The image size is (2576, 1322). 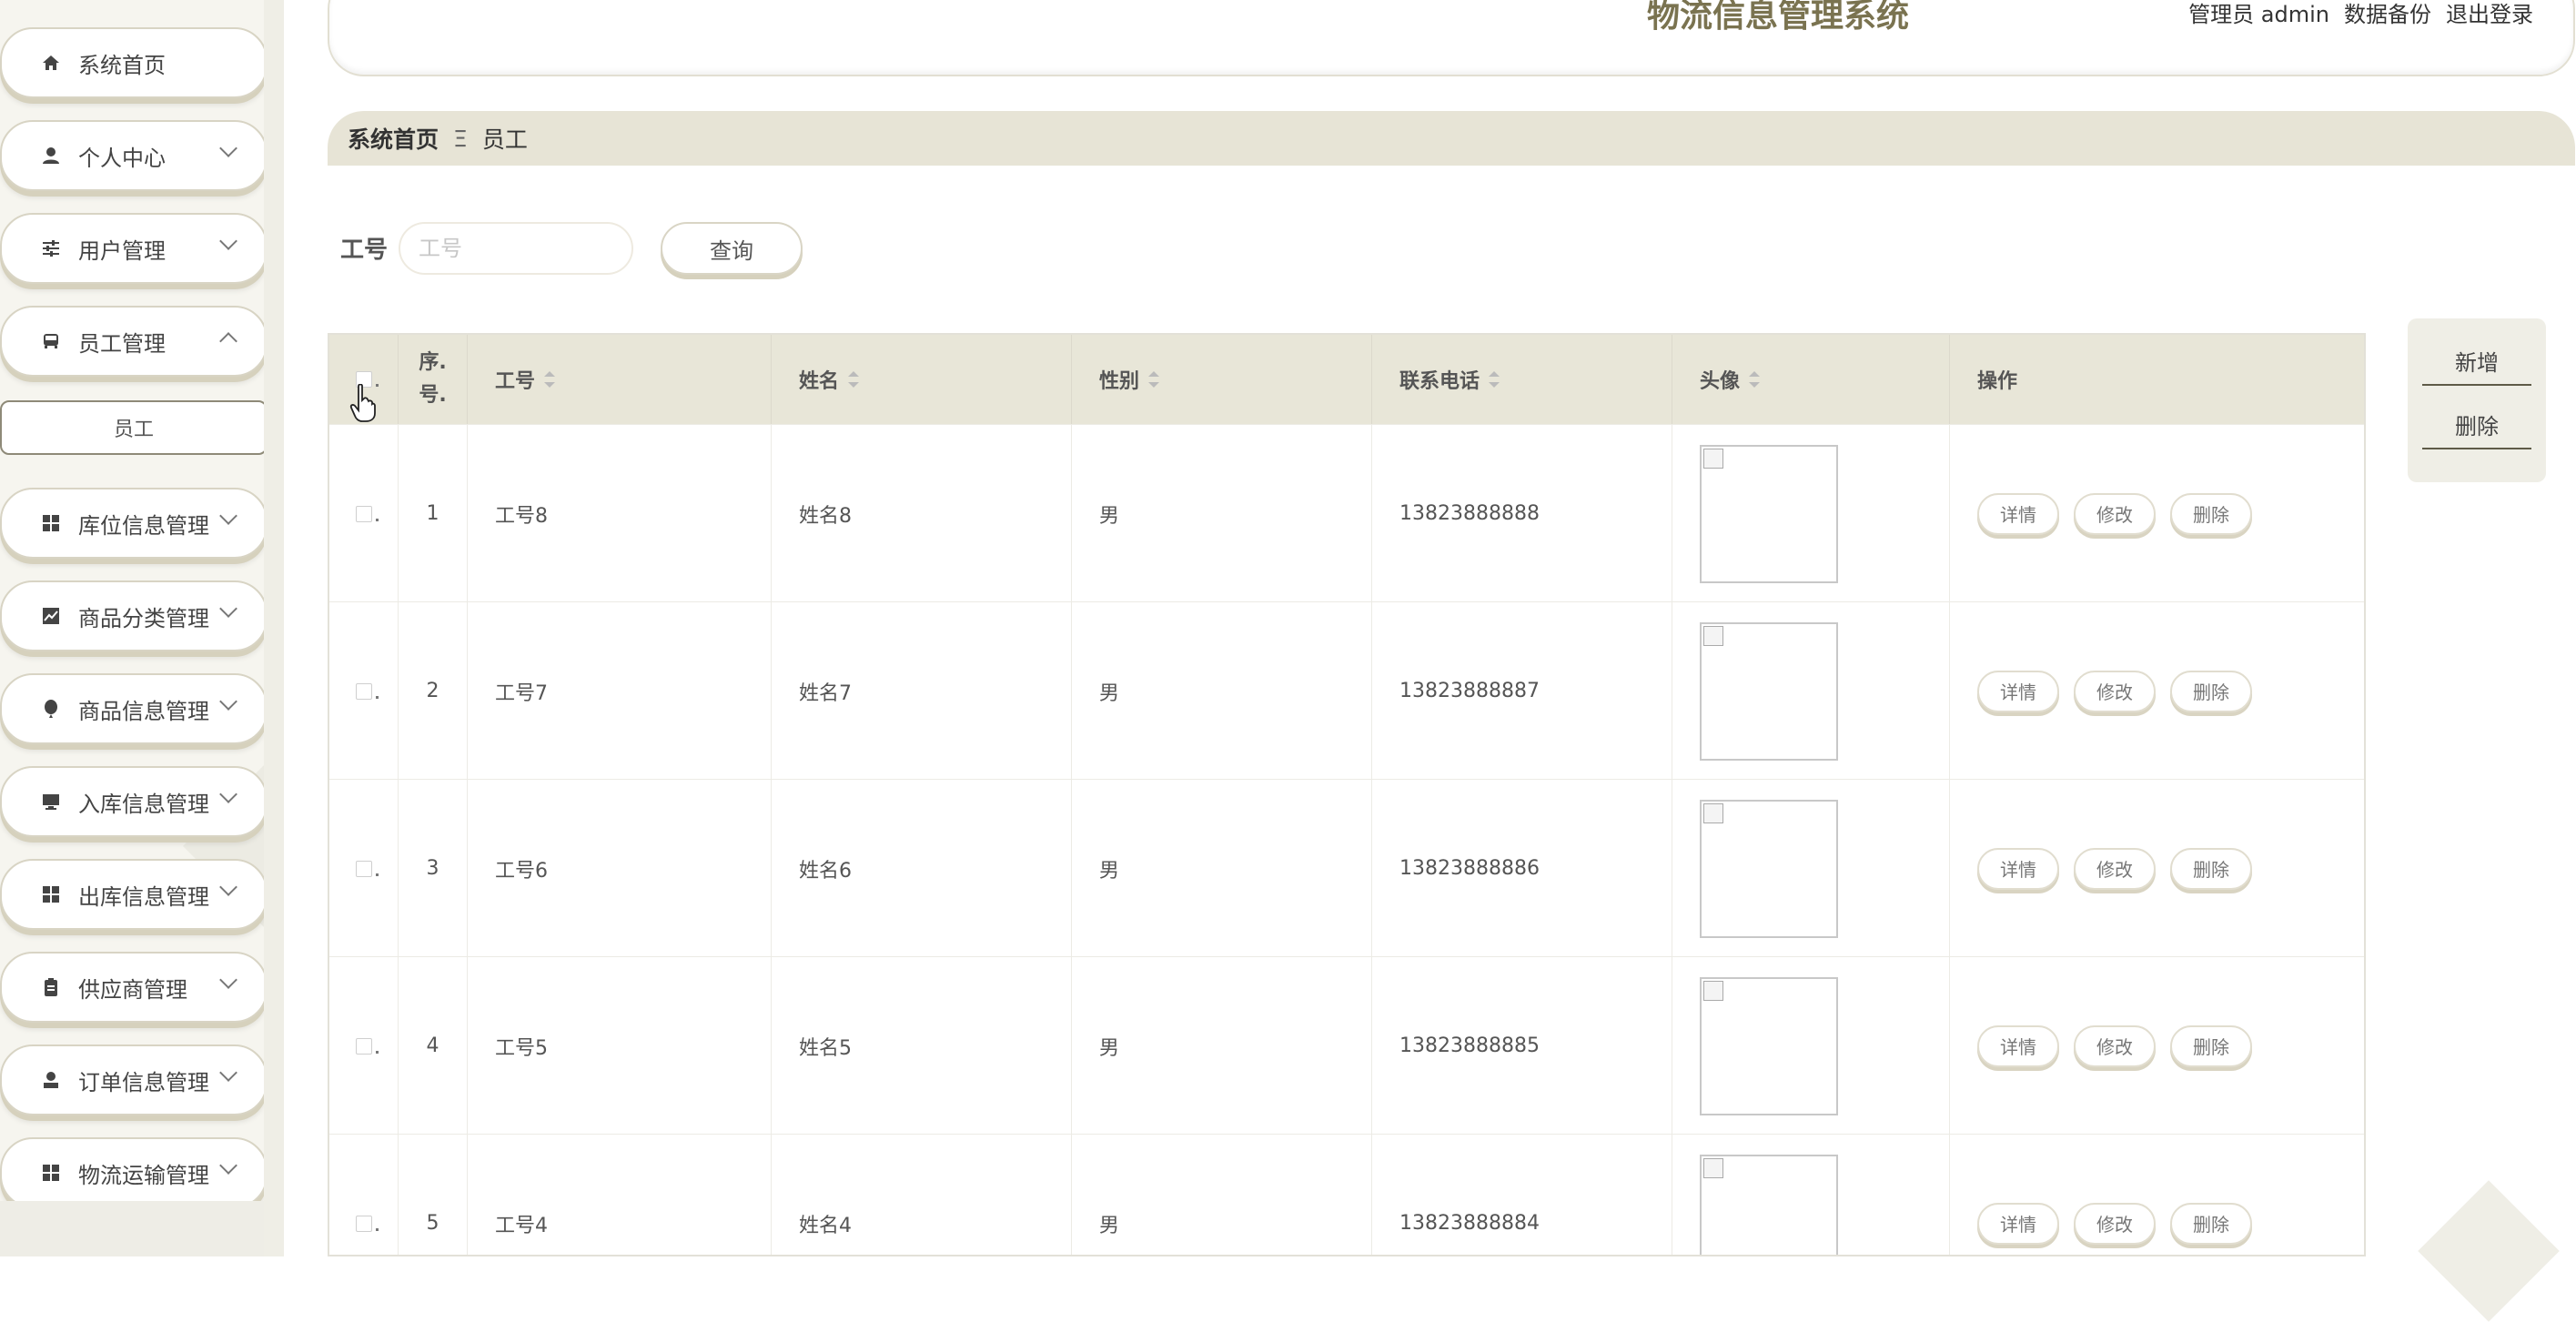 I want to click on sidebar-item-8: 出库信息管理, so click(x=134, y=895).